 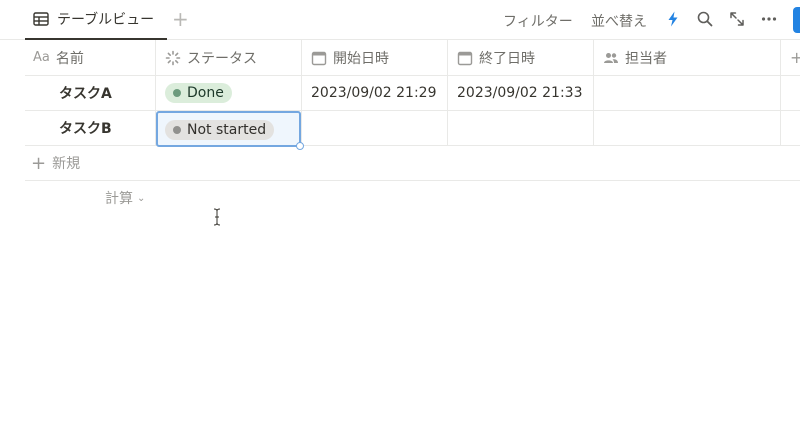 I want to click on plus-icon: +, so click(x=39, y=163).